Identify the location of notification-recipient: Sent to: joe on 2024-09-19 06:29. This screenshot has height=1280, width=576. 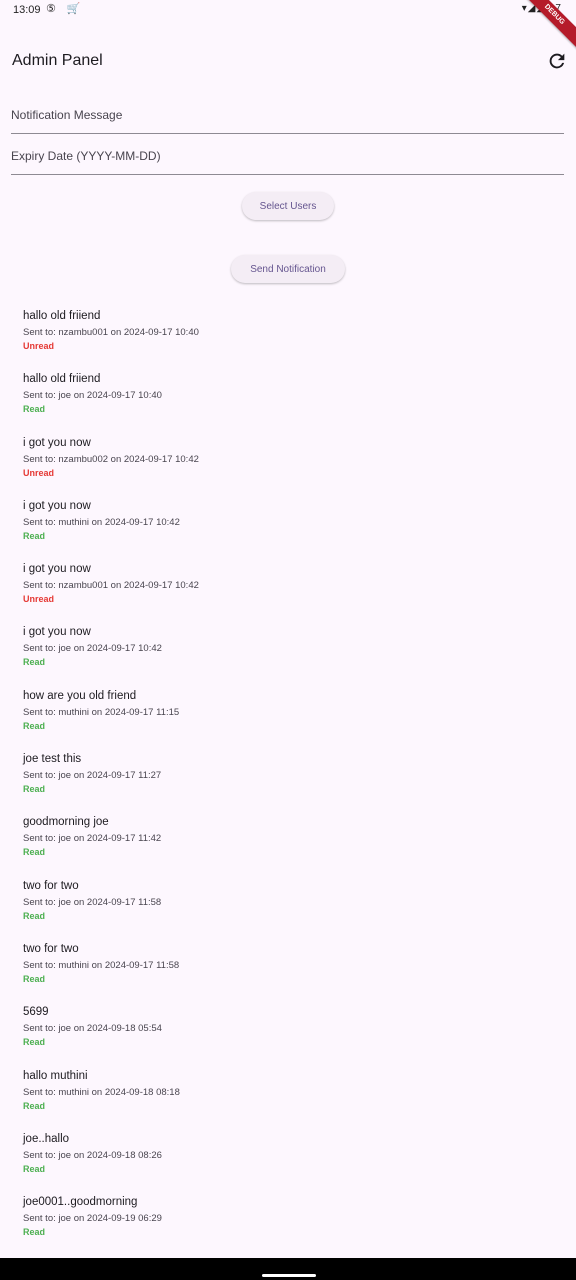
(92, 1219).